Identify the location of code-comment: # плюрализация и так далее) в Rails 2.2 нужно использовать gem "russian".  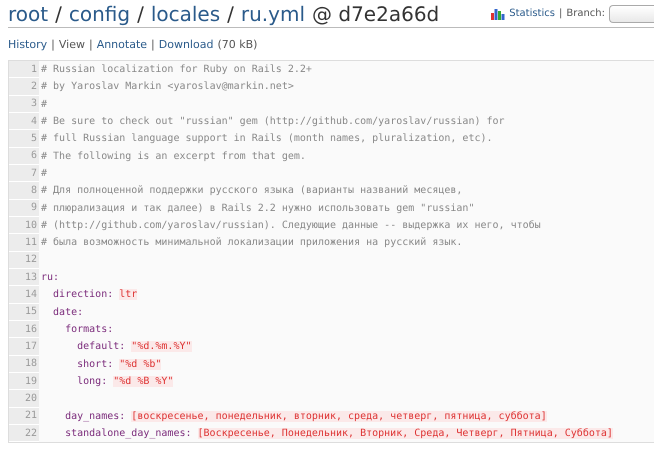
(257, 208).